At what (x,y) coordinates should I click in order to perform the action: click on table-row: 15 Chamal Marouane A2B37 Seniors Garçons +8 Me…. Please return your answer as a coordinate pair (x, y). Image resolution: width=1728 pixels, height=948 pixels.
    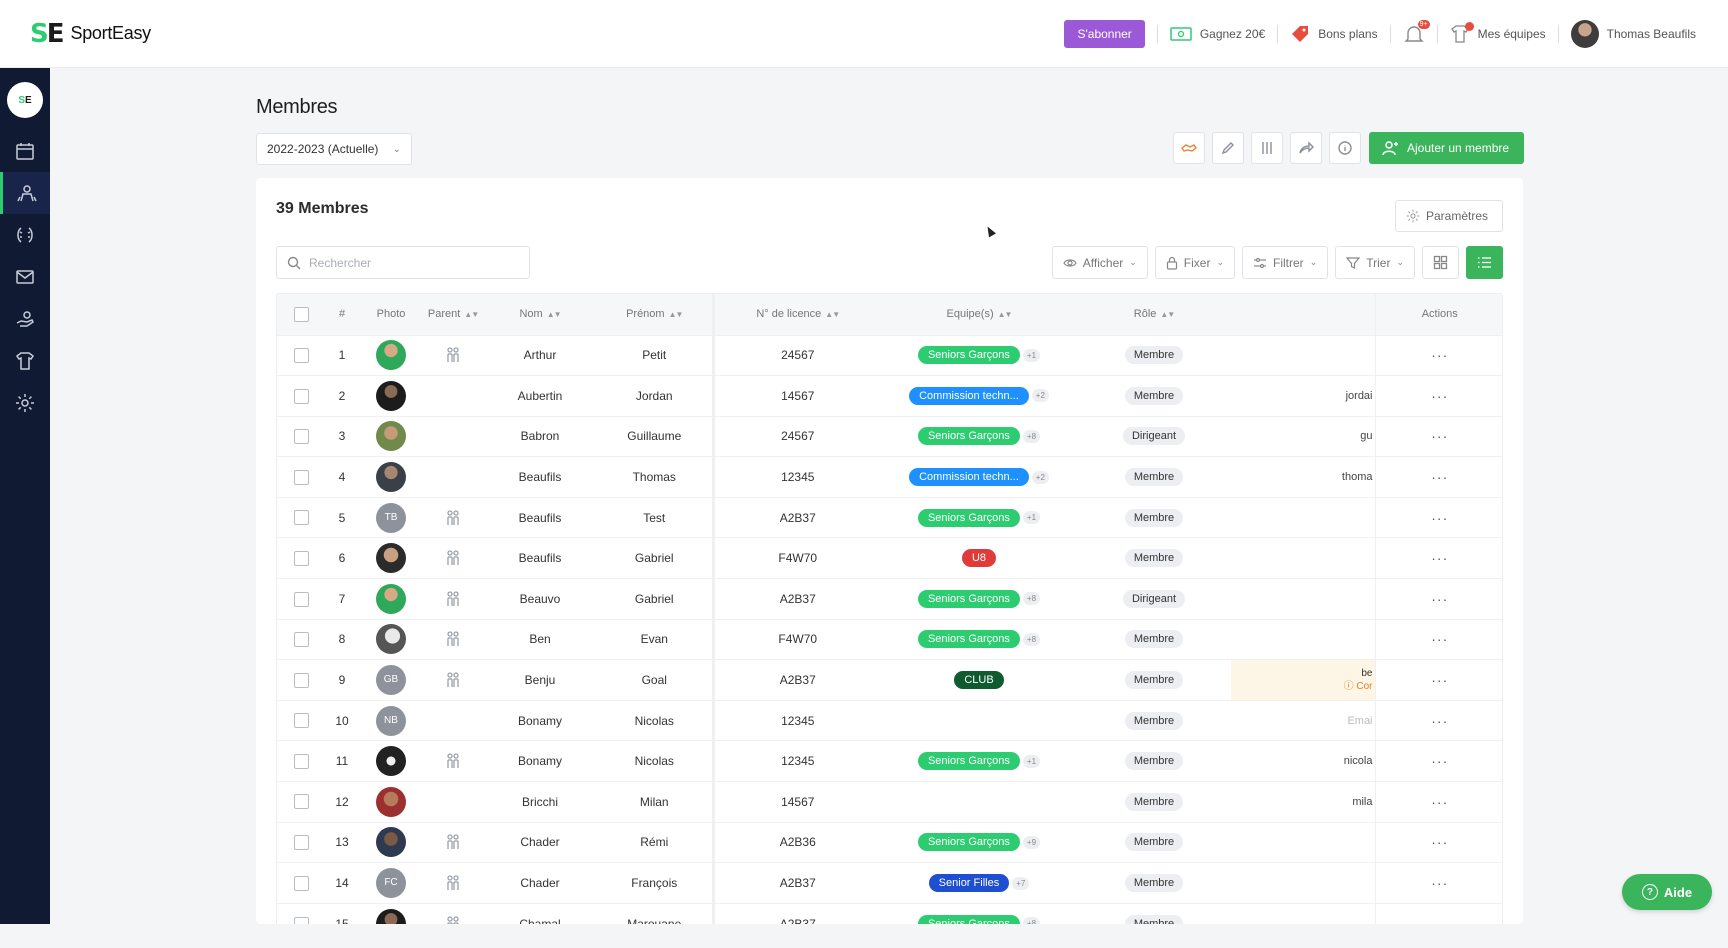
    Looking at the image, I should click on (889, 913).